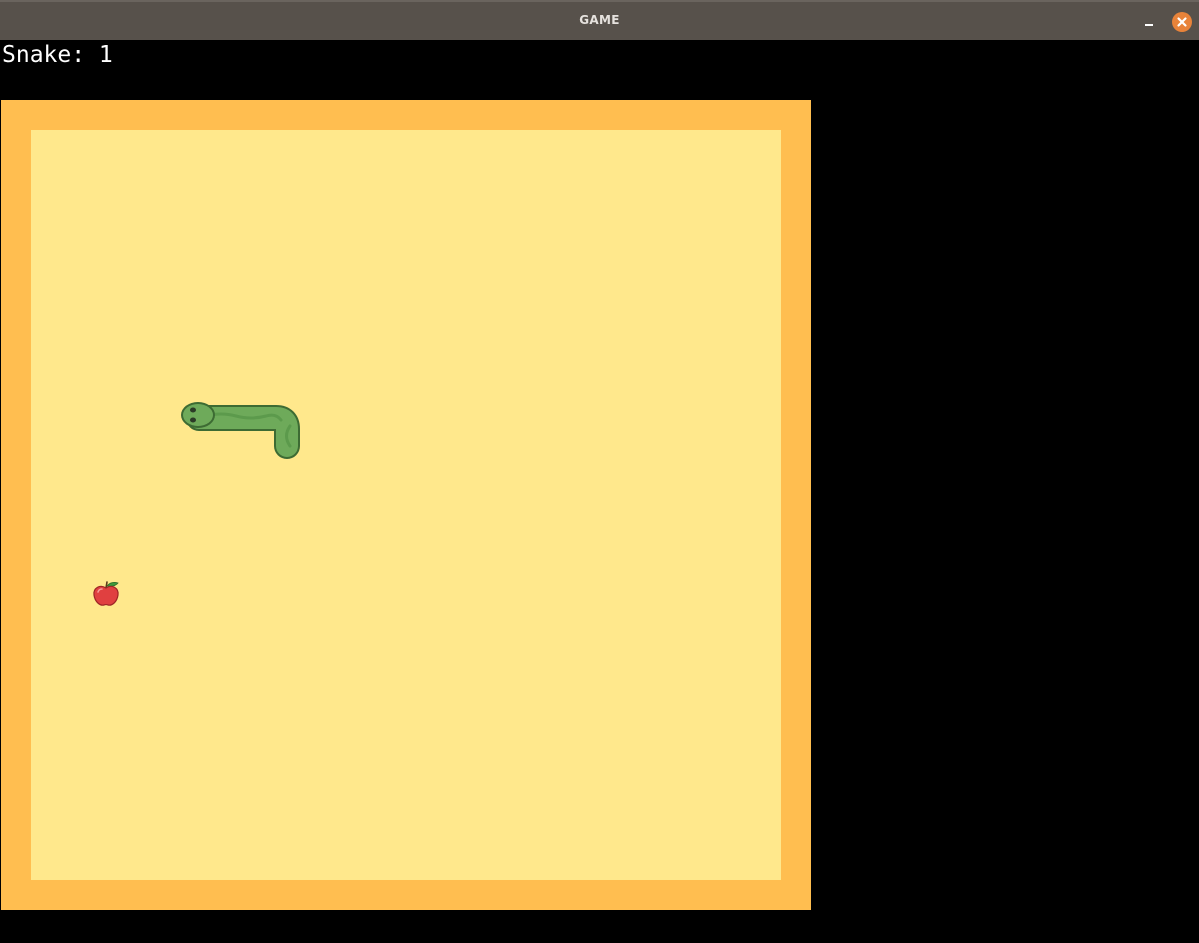 The height and width of the screenshot is (943, 1199). I want to click on snake-eye-left, so click(193, 410).